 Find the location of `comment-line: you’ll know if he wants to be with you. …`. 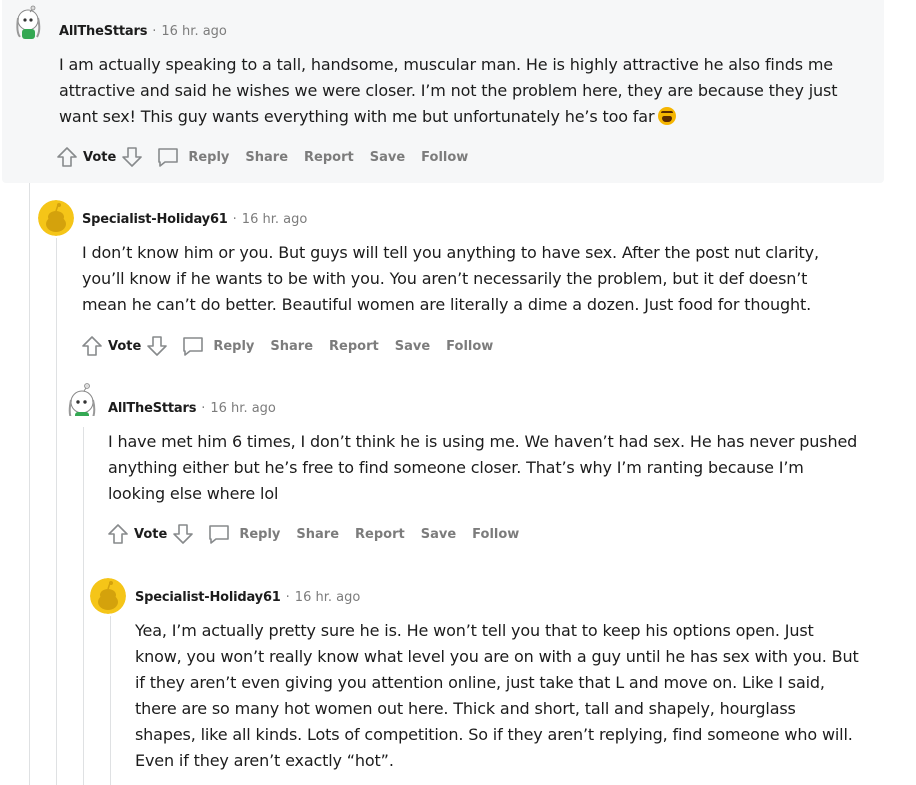

comment-line: you’ll know if he wants to be with you. … is located at coordinates (445, 278).